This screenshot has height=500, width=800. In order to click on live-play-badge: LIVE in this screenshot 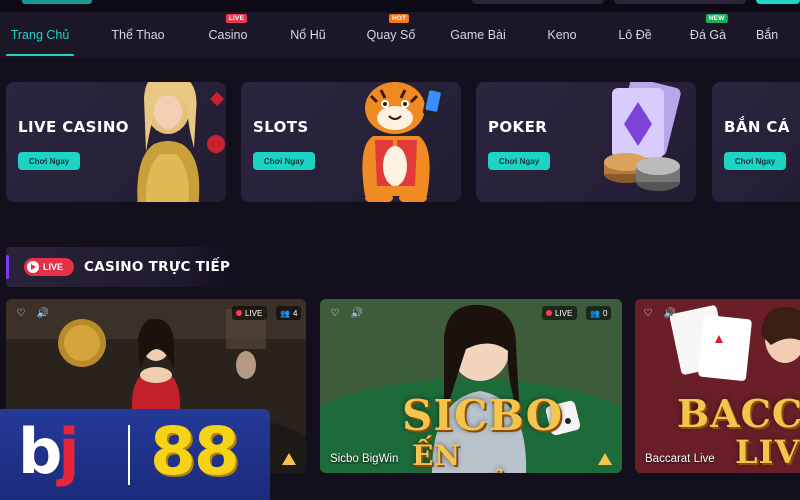, I will do `click(49, 267)`.